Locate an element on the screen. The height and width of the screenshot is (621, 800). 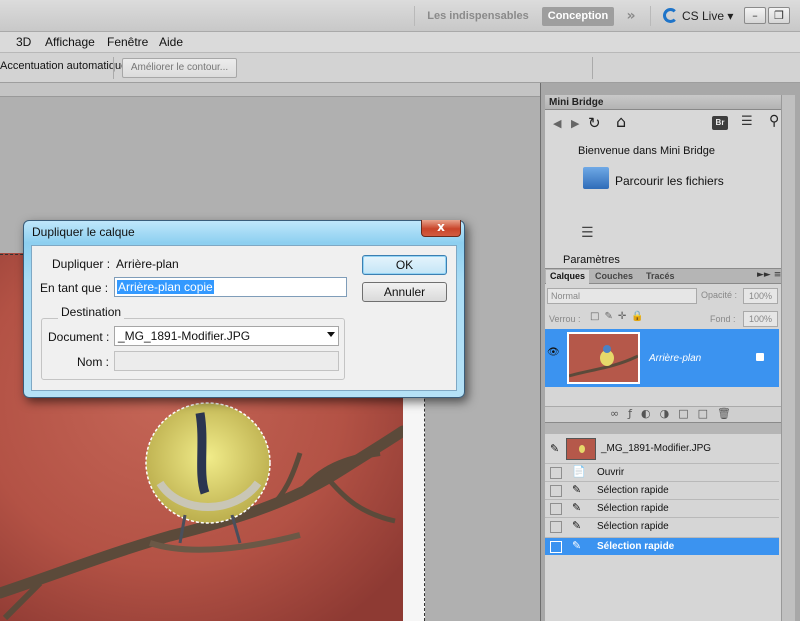
history-row: 📄 Ouvrir is located at coordinates (662, 472).